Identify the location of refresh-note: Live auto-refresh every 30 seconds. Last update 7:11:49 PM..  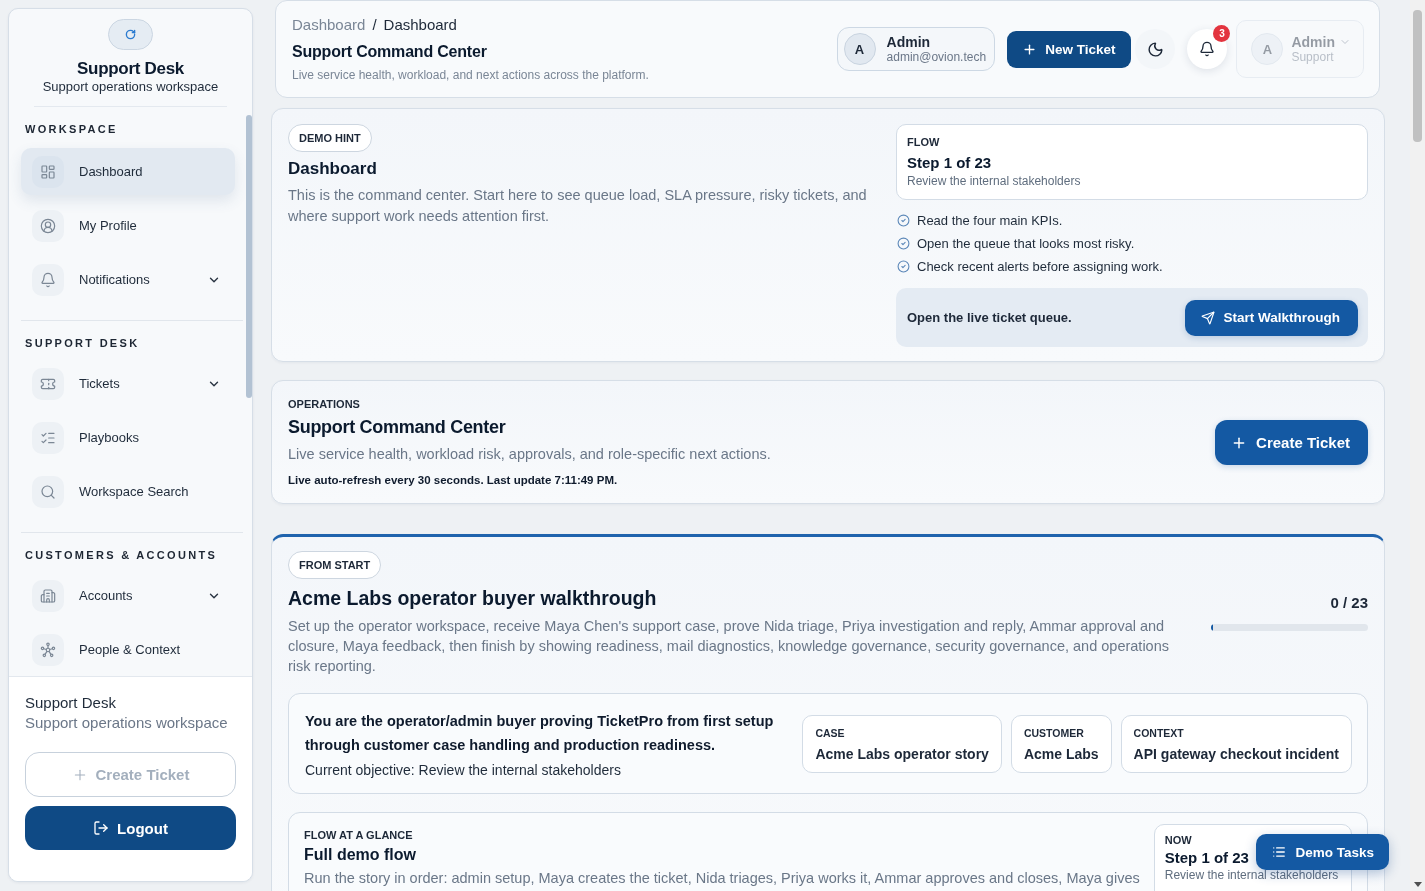
(453, 480).